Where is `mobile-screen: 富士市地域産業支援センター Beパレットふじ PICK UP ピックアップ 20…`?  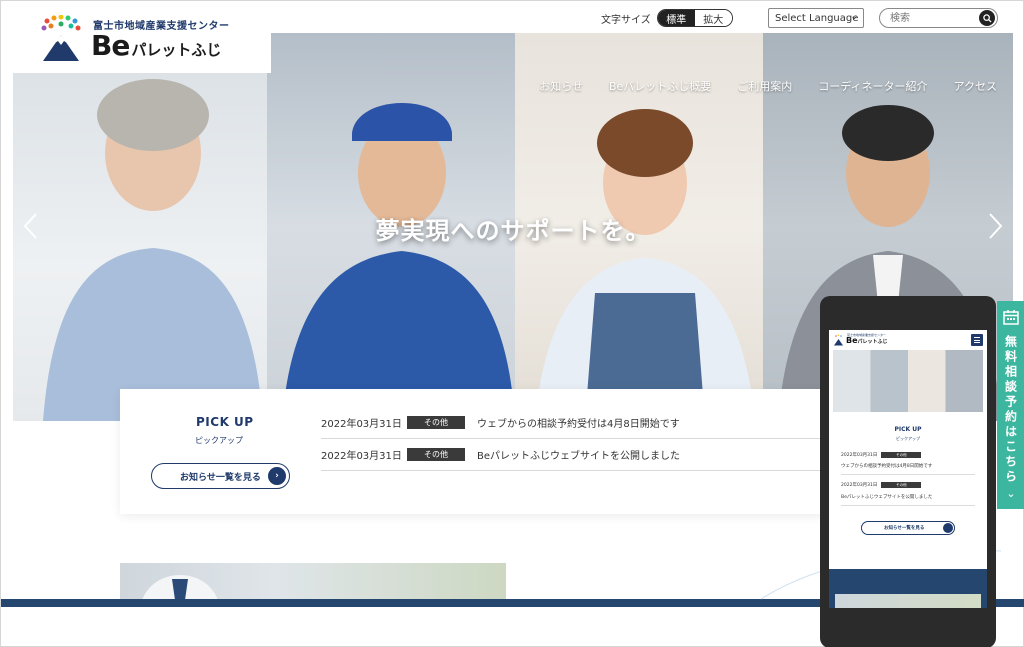 mobile-screen: 富士市地域産業支援センター Beパレットふじ PICK UP ピックアップ 20… is located at coordinates (908, 469).